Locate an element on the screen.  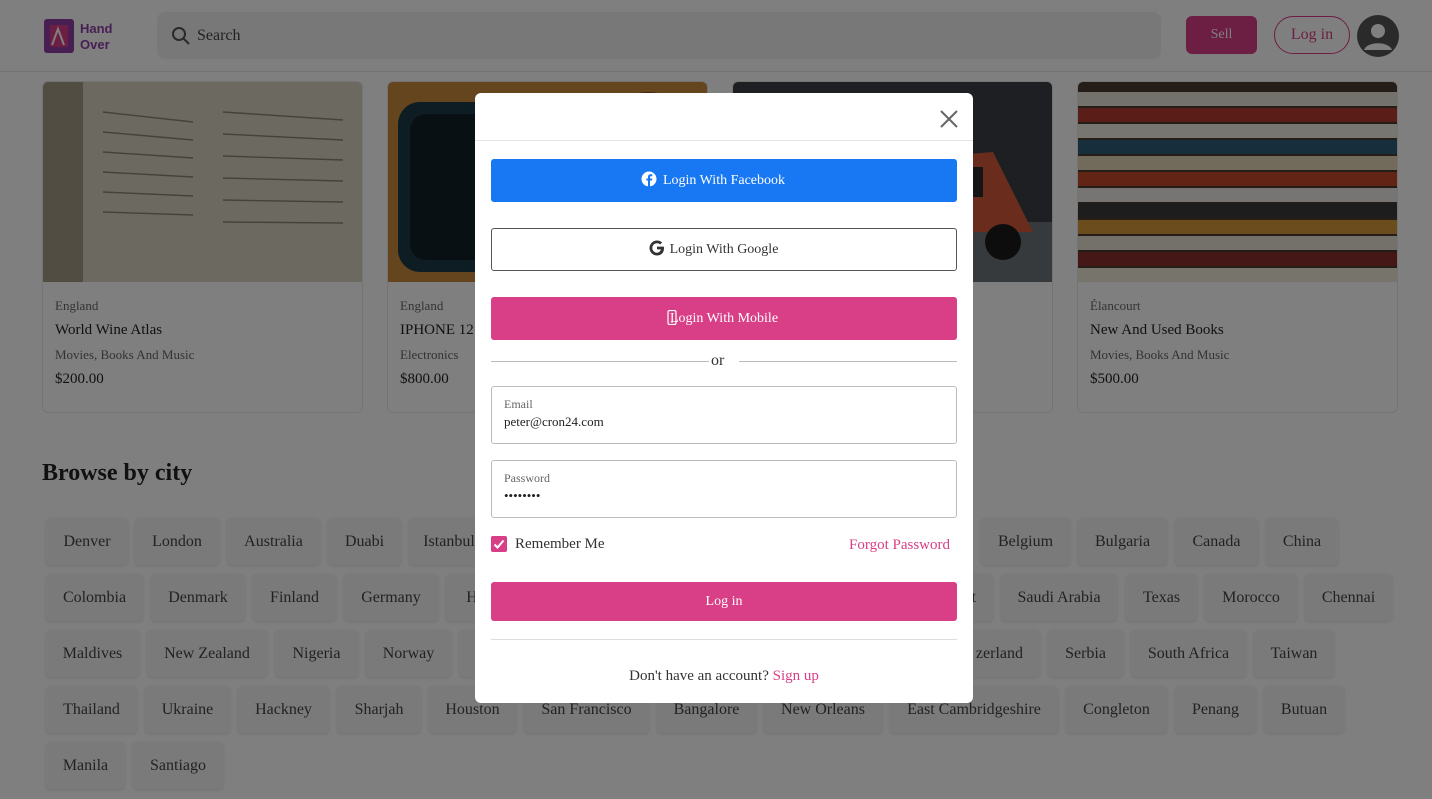
google-button-label: Login With Google is located at coordinates (724, 249).